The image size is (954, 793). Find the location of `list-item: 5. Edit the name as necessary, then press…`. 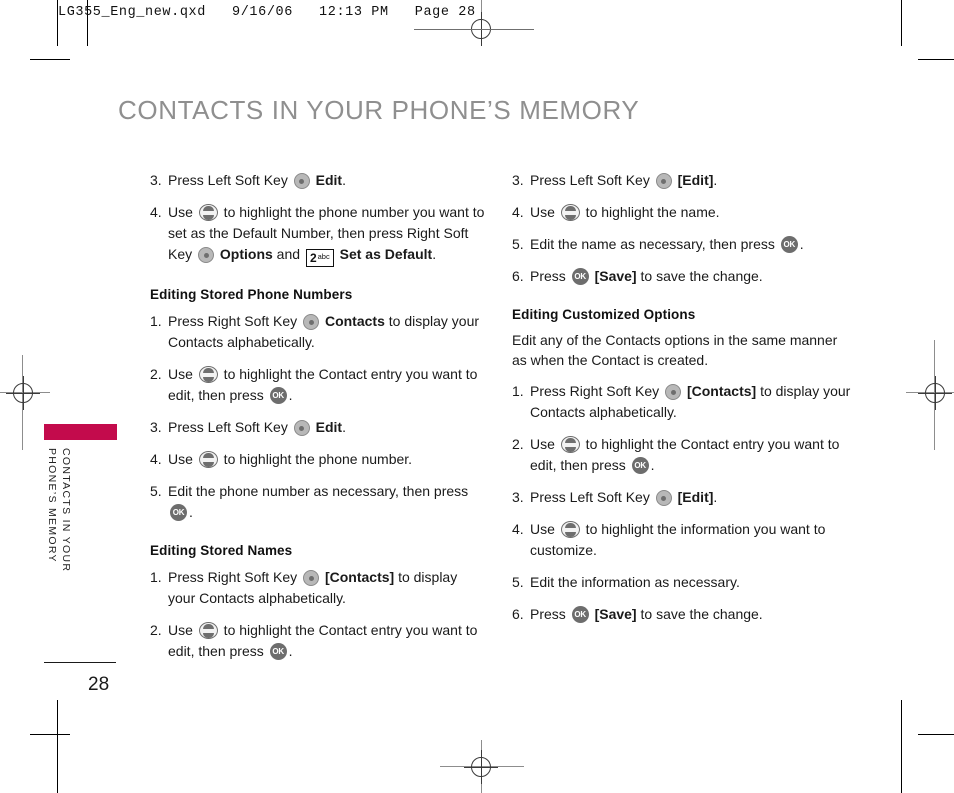

list-item: 5. Edit the name as necessary, then press… is located at coordinates (682, 244).